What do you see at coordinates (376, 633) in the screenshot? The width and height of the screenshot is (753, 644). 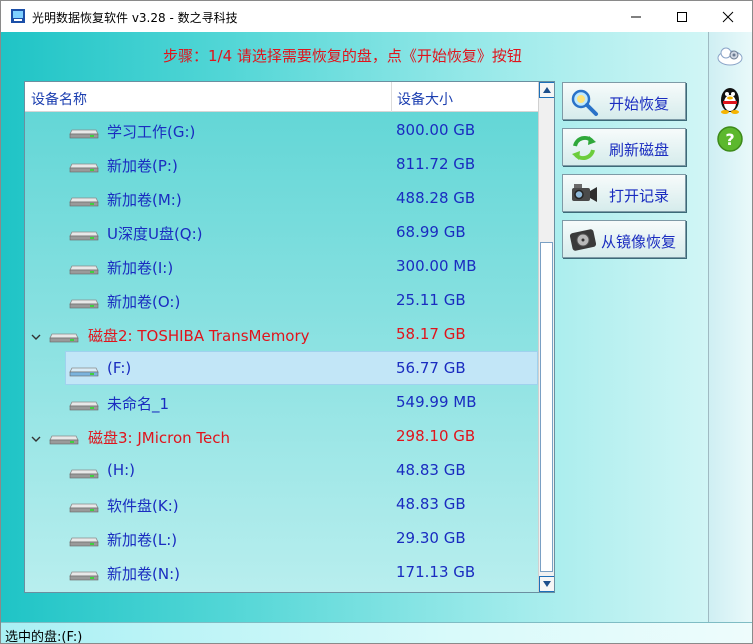 I see `status-bar: 选中的盘:(F:)` at bounding box center [376, 633].